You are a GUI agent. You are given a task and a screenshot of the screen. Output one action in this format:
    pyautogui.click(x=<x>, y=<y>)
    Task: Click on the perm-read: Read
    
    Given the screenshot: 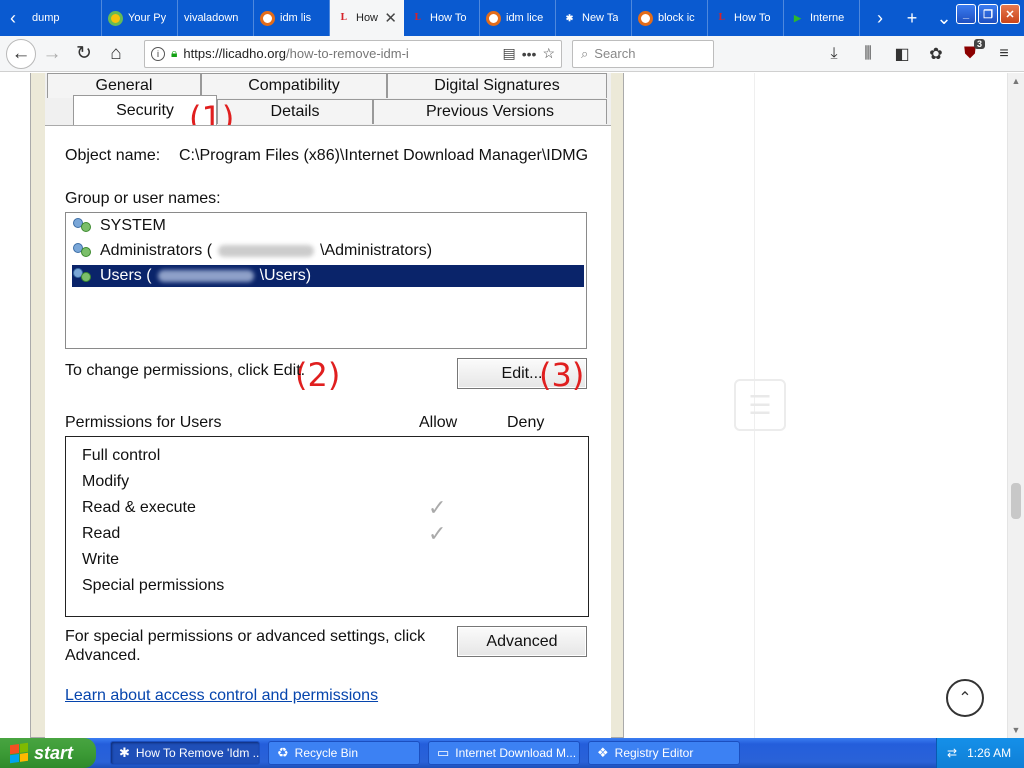 What is the action you would take?
    pyautogui.click(x=101, y=533)
    